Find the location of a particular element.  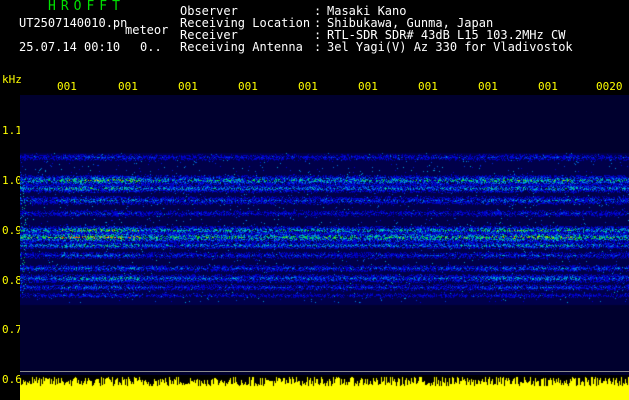

antenna-label: Receiving Antenna is located at coordinates (241, 47).